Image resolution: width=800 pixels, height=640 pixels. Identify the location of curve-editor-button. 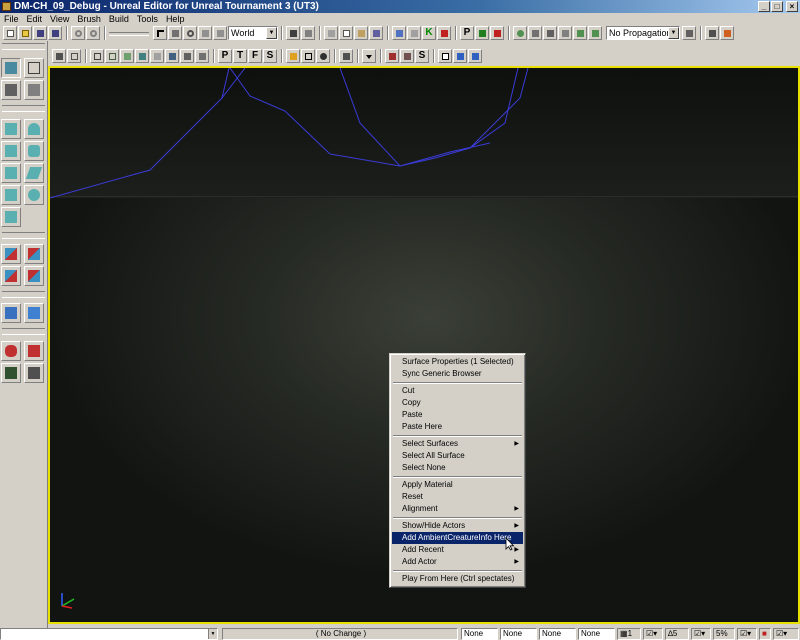
(482, 33).